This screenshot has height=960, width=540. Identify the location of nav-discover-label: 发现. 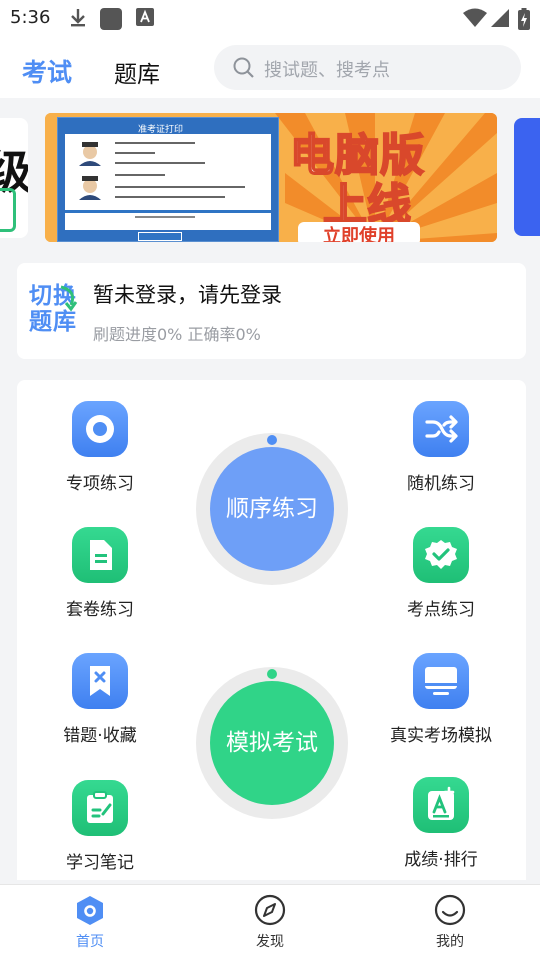
(270, 942).